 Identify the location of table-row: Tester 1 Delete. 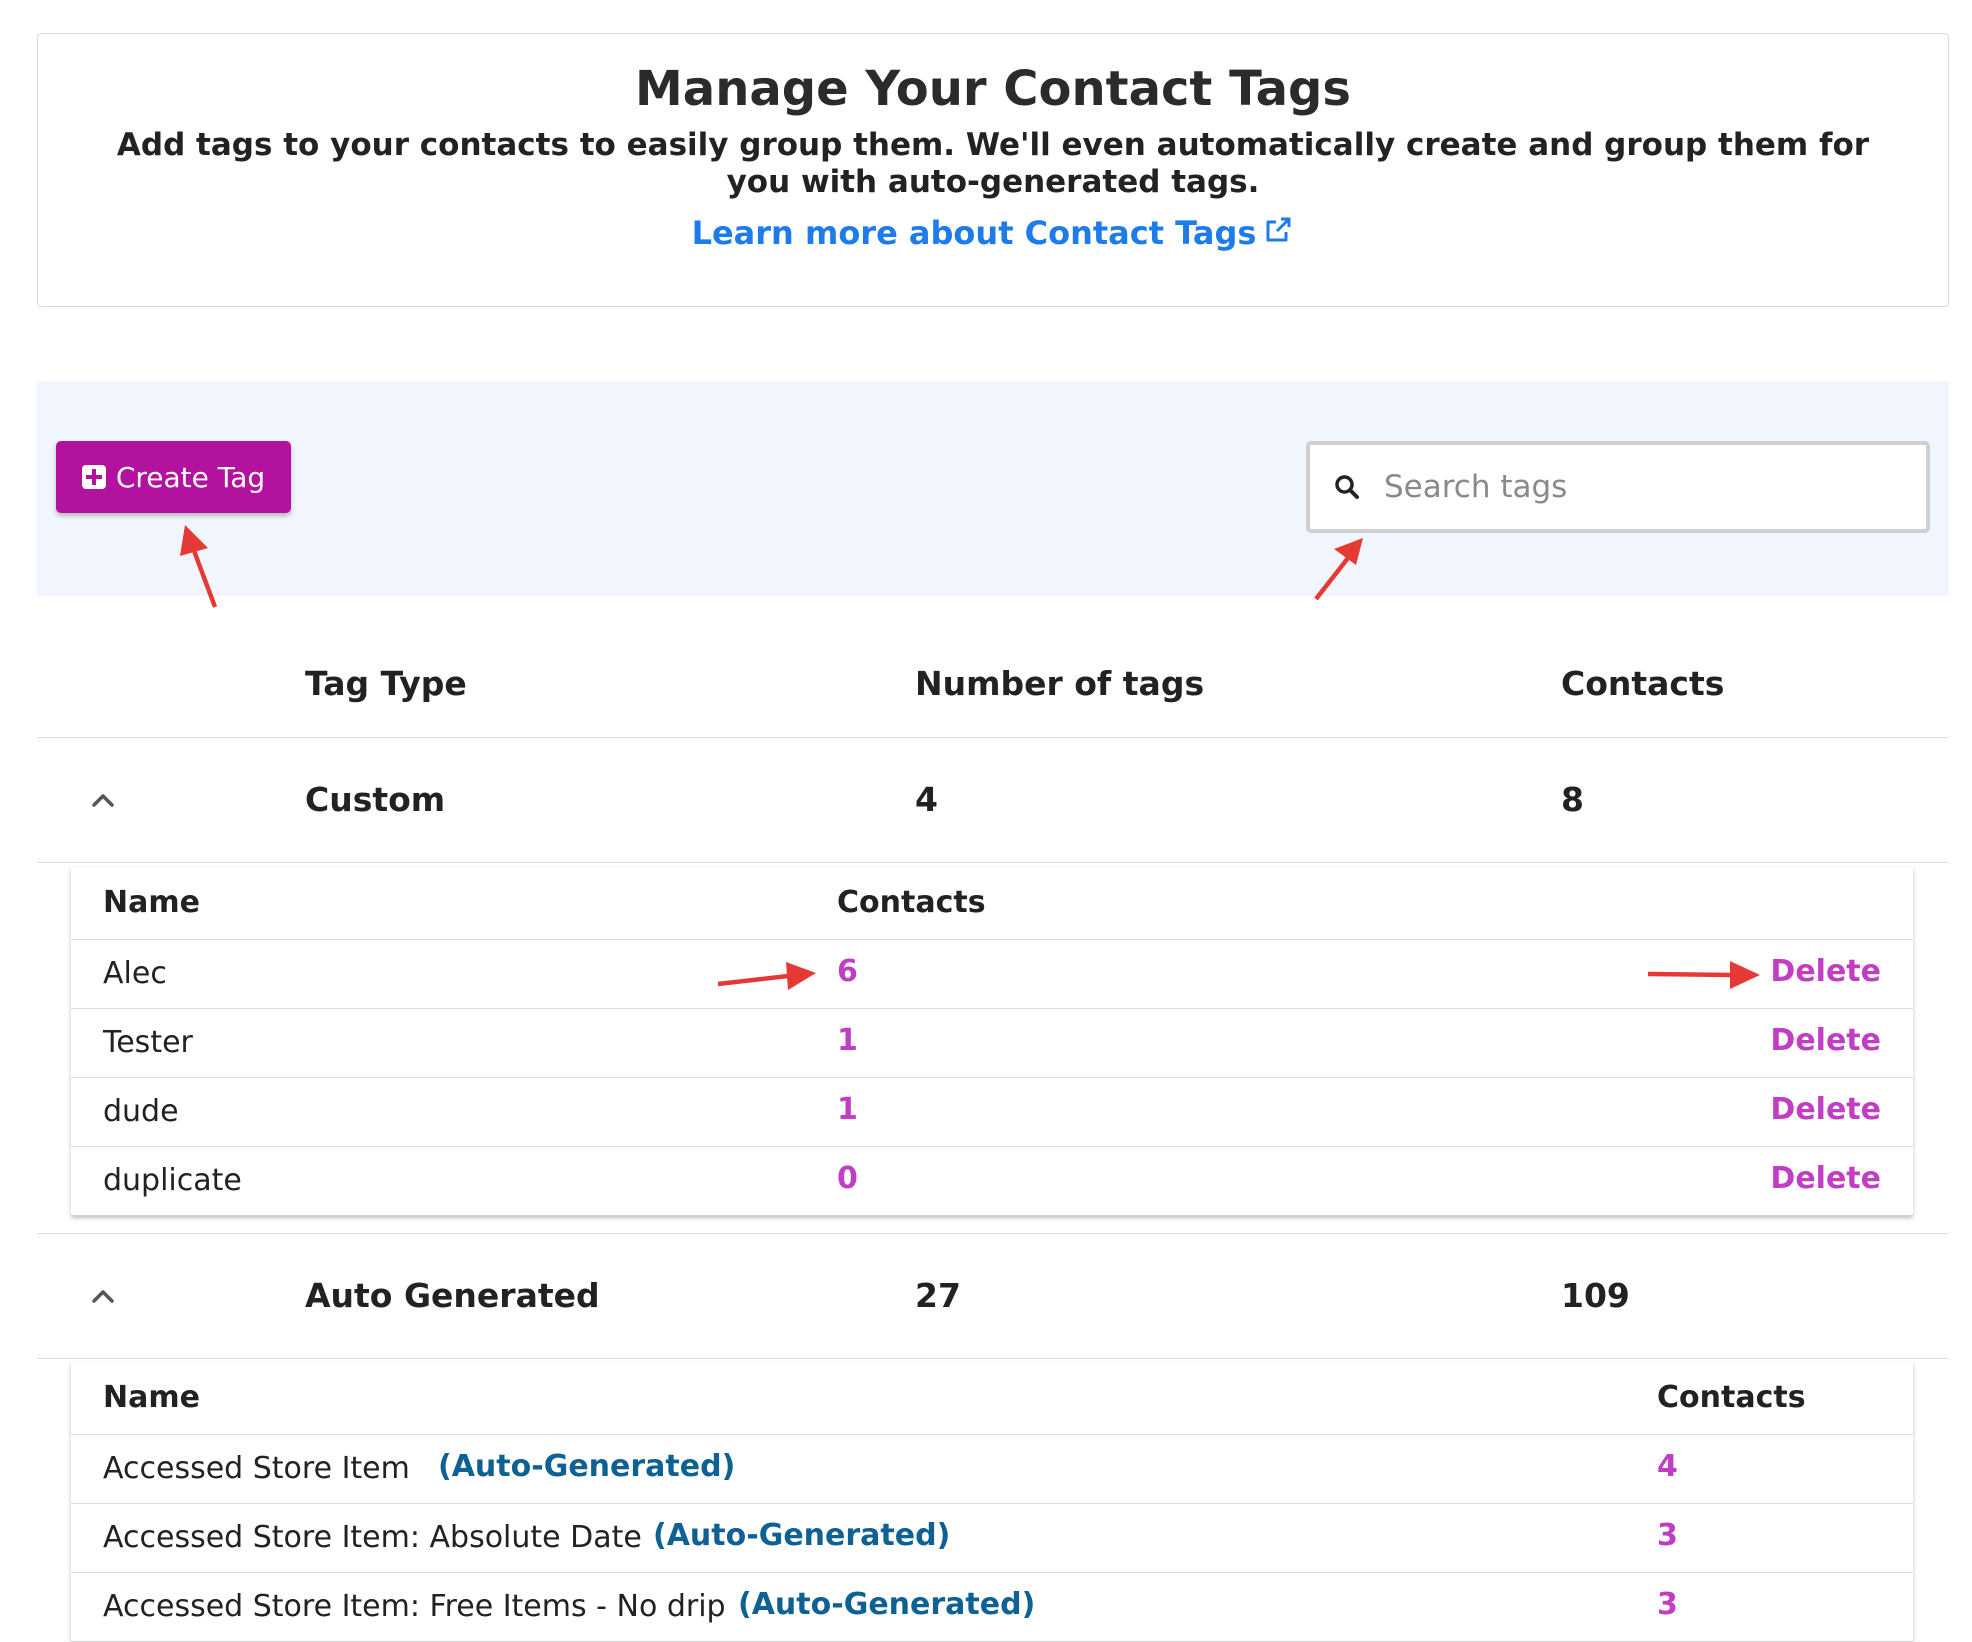
(992, 1043).